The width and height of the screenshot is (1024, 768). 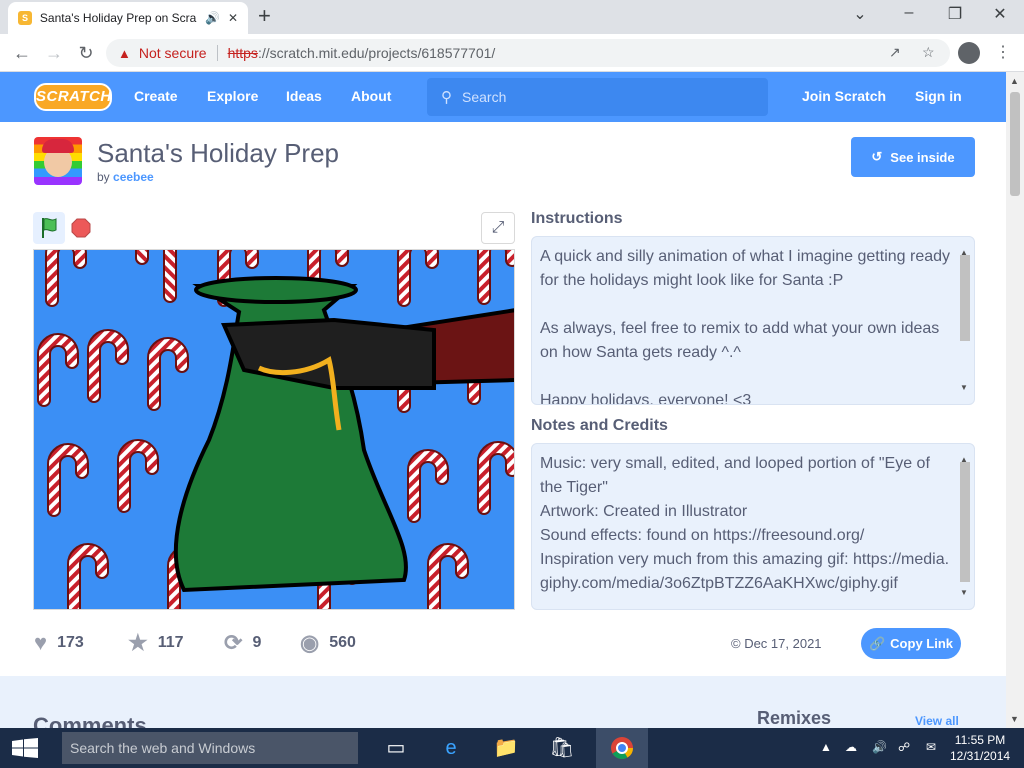 What do you see at coordinates (22, 53) in the screenshot?
I see `back-arrow-icon: ←` at bounding box center [22, 53].